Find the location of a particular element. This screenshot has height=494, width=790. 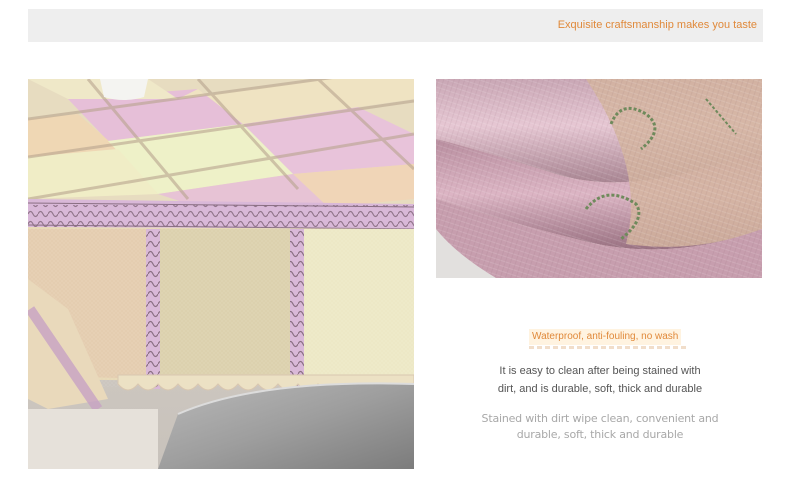

note-line: durable, soft, thick and durable is located at coordinates (600, 434).